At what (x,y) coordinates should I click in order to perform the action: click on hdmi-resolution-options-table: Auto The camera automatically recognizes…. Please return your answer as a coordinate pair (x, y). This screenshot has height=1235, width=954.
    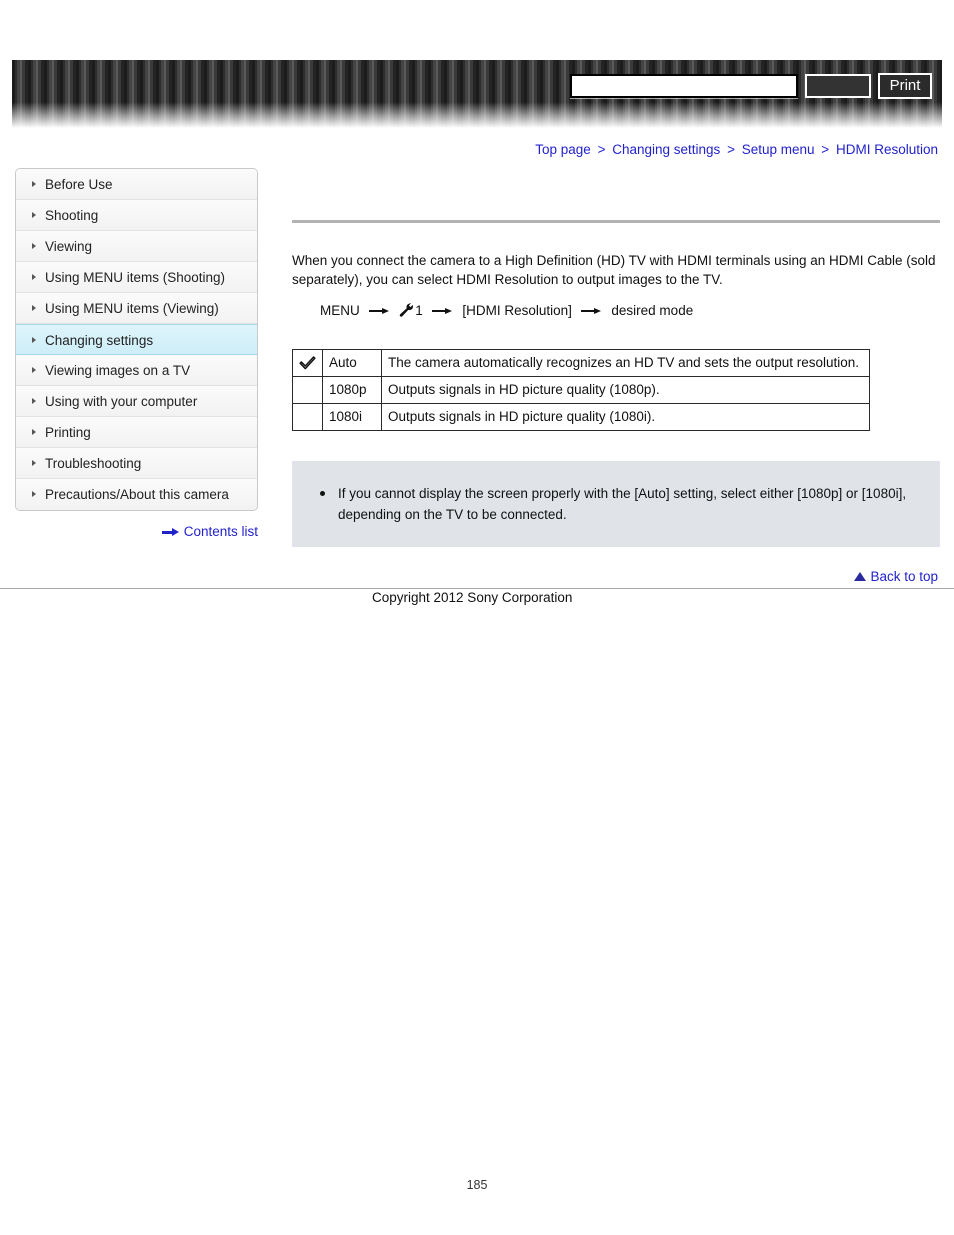
    Looking at the image, I should click on (581, 389).